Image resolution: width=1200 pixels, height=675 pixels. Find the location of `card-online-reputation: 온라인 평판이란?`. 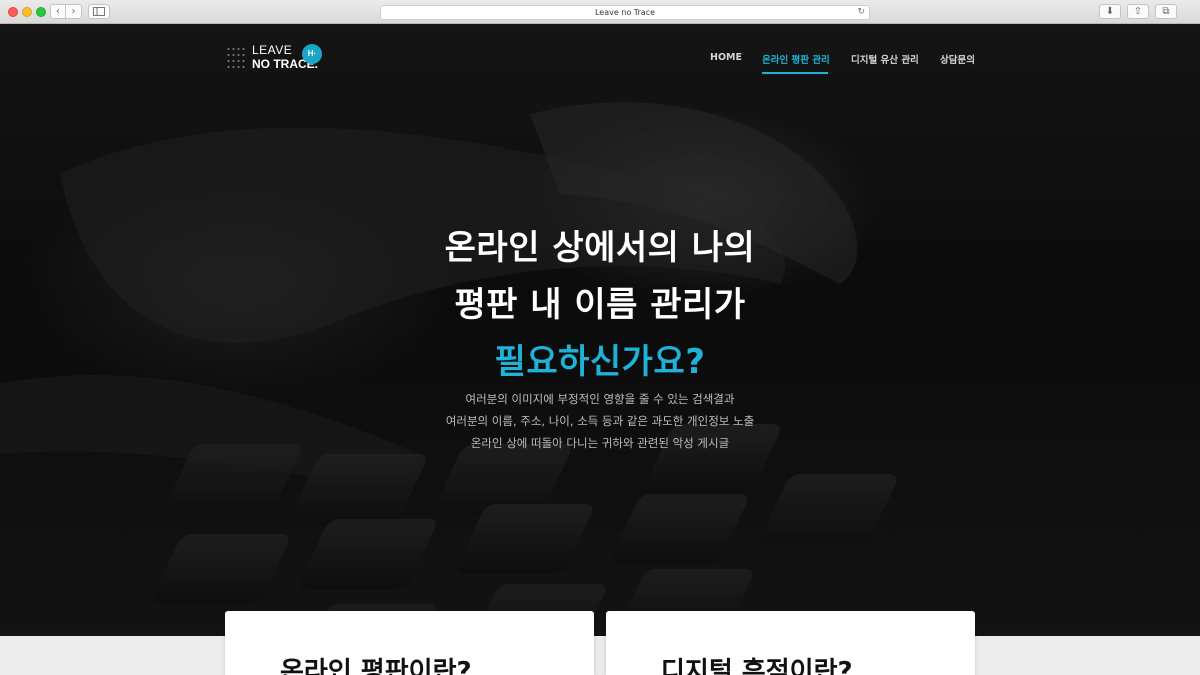

card-online-reputation: 온라인 평판이란? is located at coordinates (409, 643).